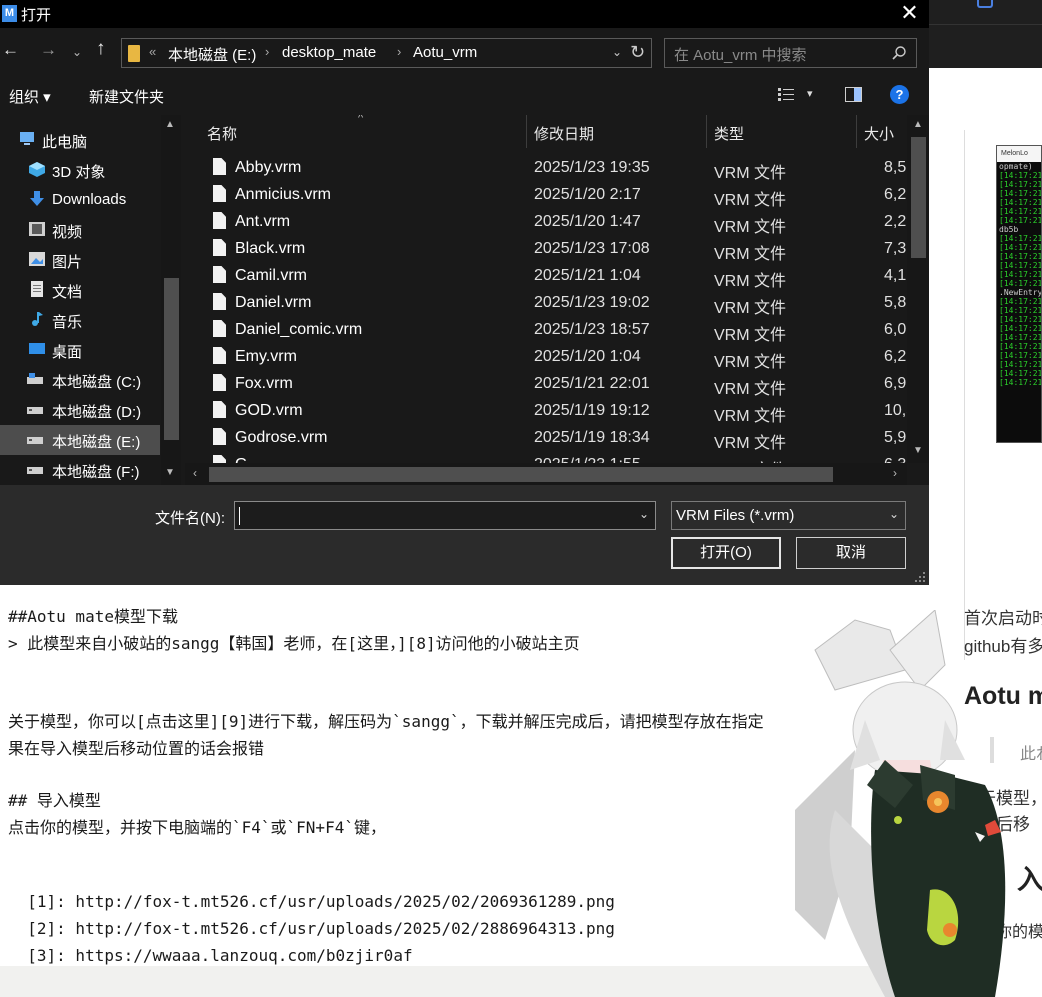 The image size is (1042, 997). I want to click on nav-item-label: 图片, so click(67, 262).